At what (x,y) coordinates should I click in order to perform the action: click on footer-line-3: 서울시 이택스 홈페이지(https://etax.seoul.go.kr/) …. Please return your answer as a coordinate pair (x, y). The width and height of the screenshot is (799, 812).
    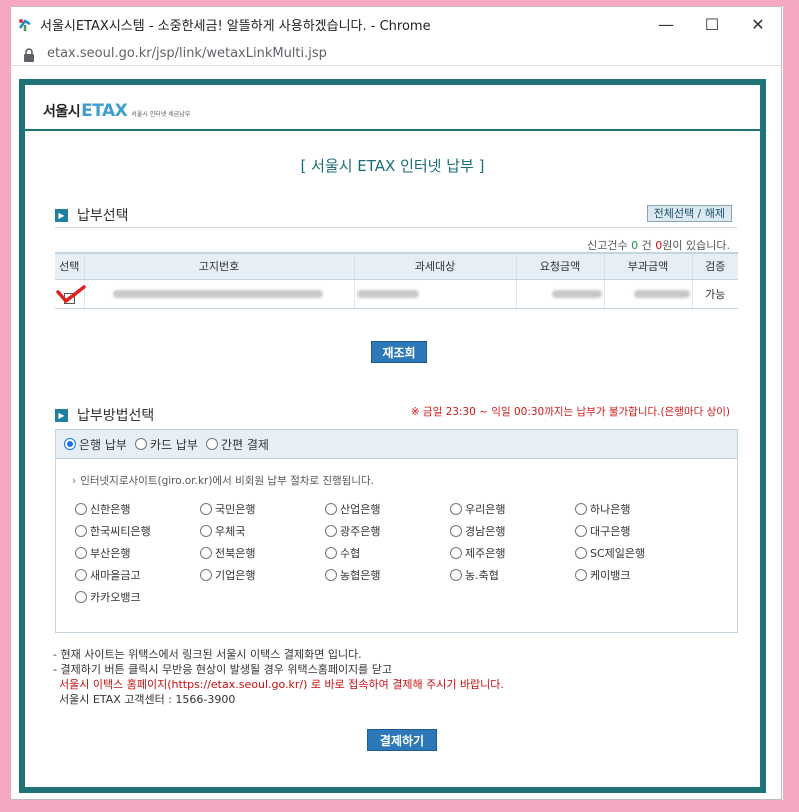
    Looking at the image, I should click on (281, 684).